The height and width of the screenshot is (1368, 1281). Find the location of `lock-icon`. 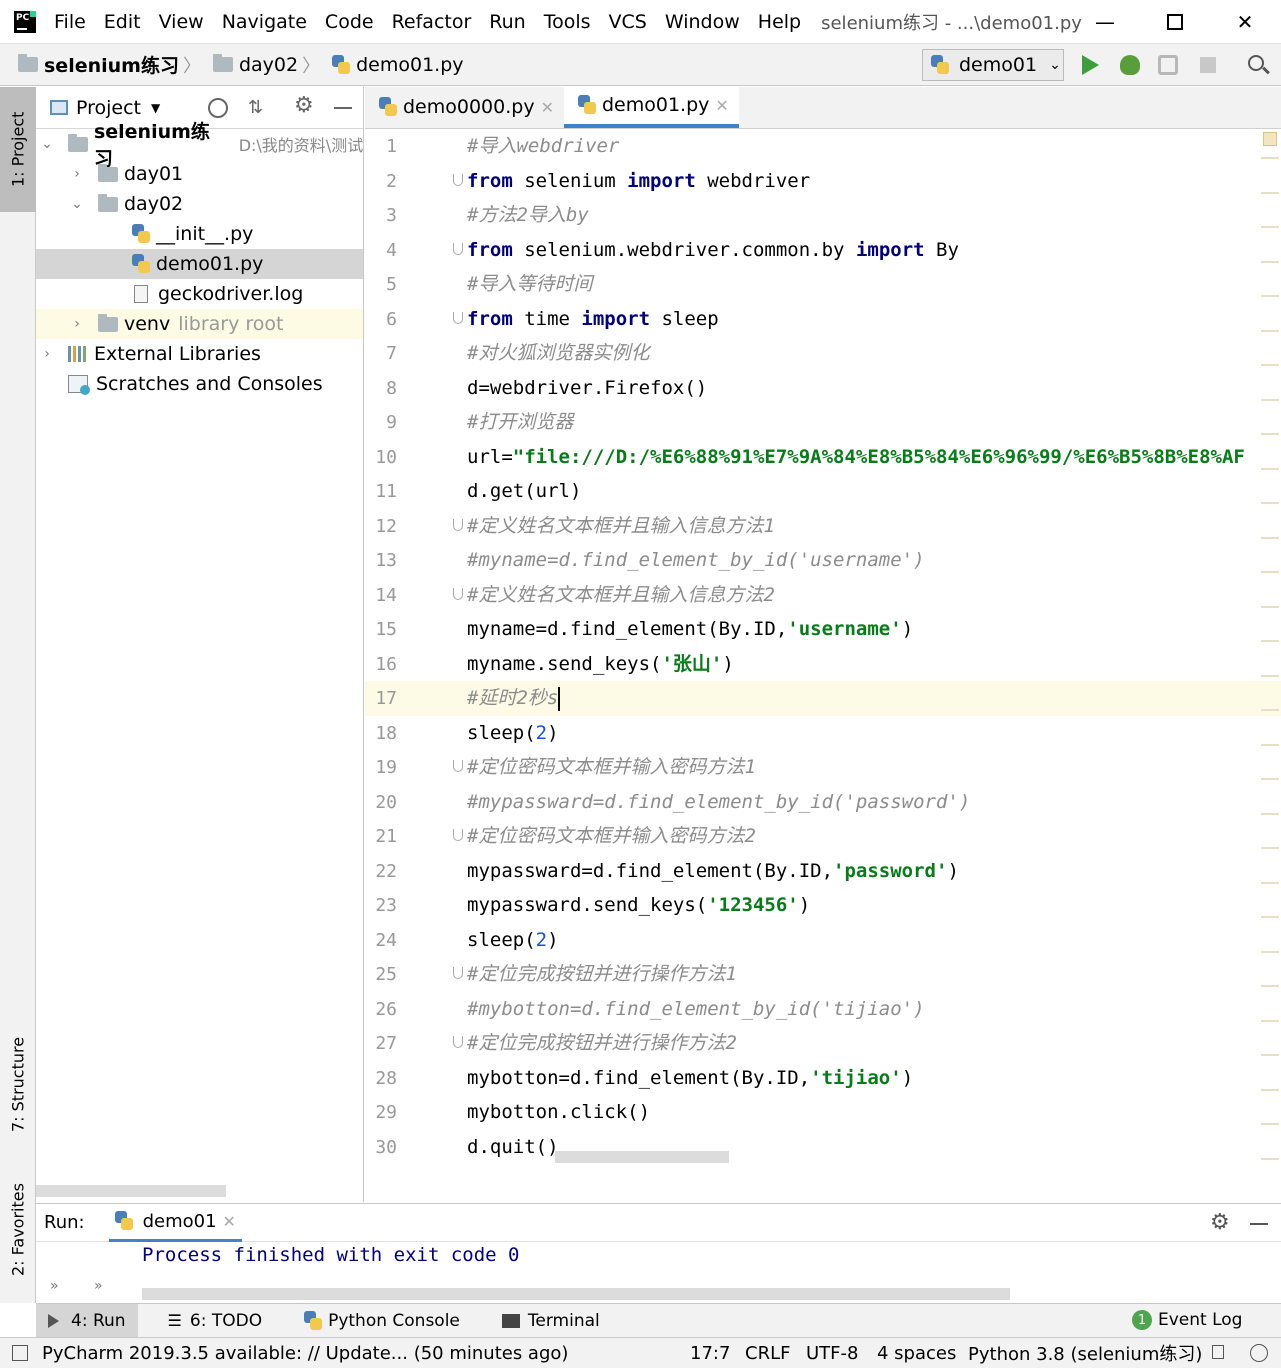

lock-icon is located at coordinates (1218, 1352).